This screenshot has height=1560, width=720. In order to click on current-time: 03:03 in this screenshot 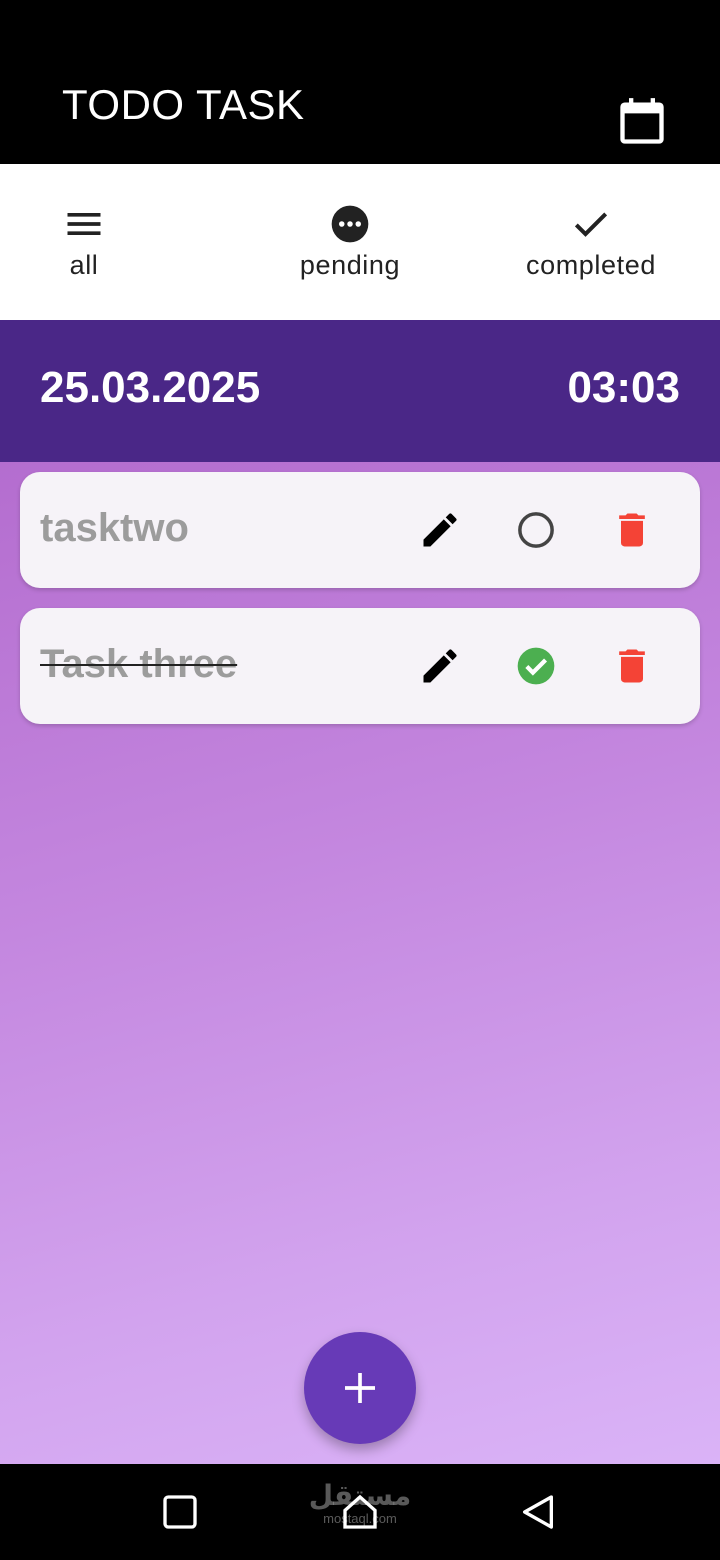, I will do `click(623, 387)`.